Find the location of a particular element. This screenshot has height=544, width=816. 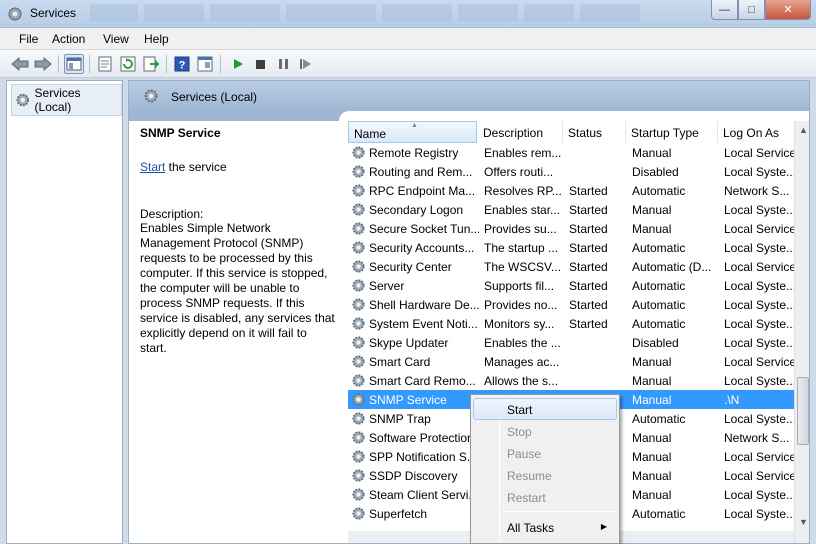

vertical-scrollbar: ▲ ▼ is located at coordinates (801, 332).